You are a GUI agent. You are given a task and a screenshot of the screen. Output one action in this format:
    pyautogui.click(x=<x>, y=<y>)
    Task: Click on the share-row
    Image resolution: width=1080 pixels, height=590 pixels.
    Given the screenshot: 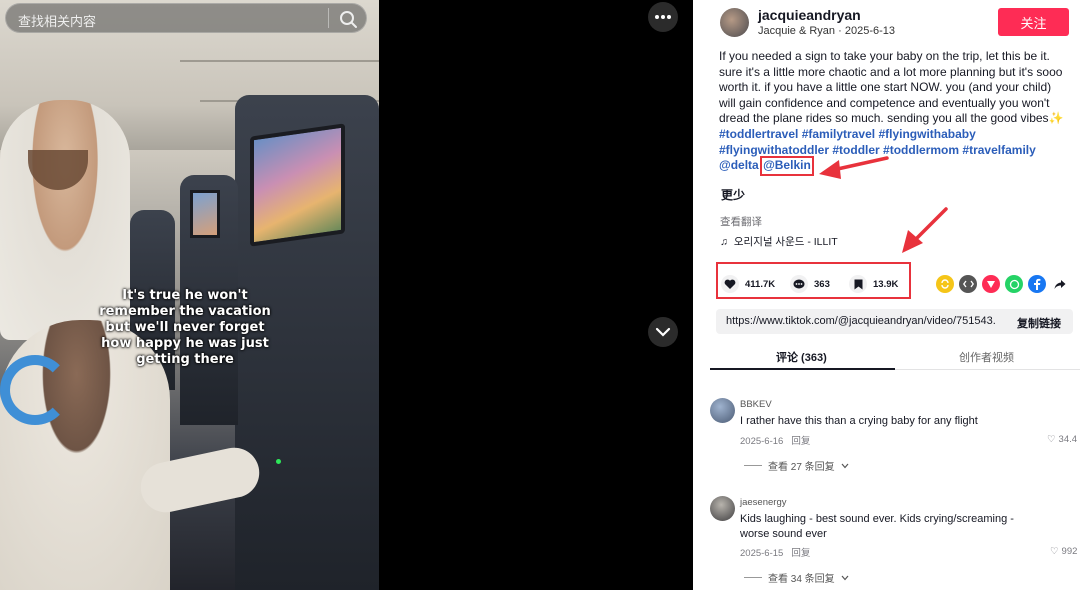 What is the action you would take?
    pyautogui.click(x=1002, y=284)
    